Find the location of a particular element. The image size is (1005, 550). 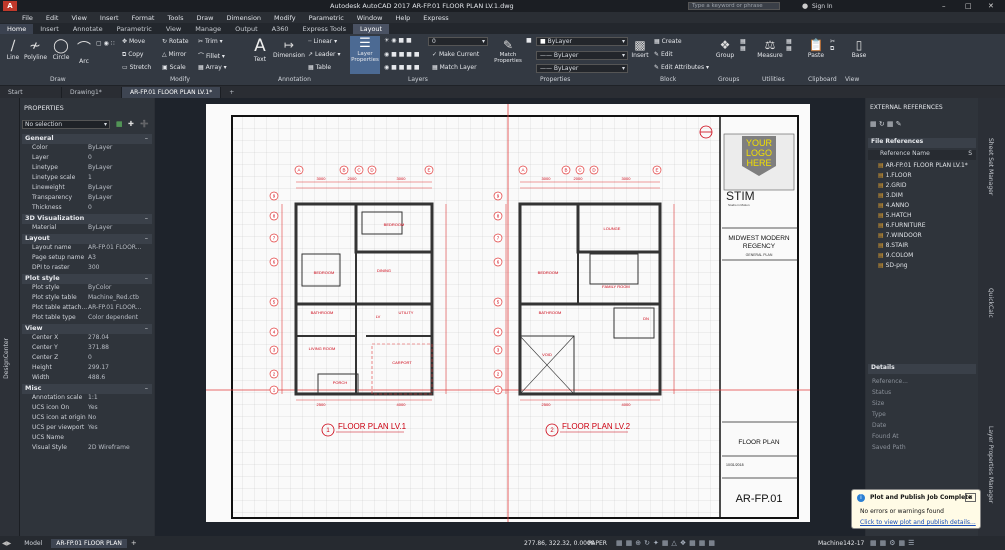

notification-close-icon: ✕ is located at coordinates (970, 497).